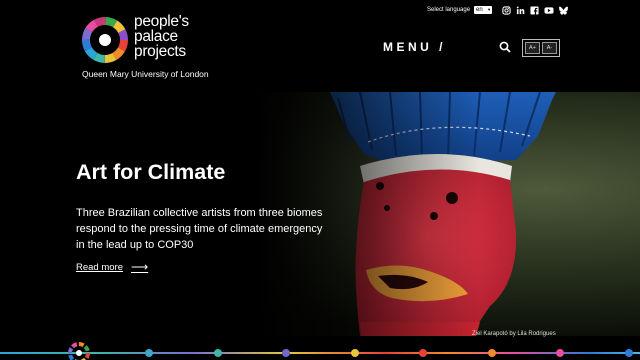  Describe the element at coordinates (156, 36) in the screenshot. I see `logo-line-2: palace` at that location.